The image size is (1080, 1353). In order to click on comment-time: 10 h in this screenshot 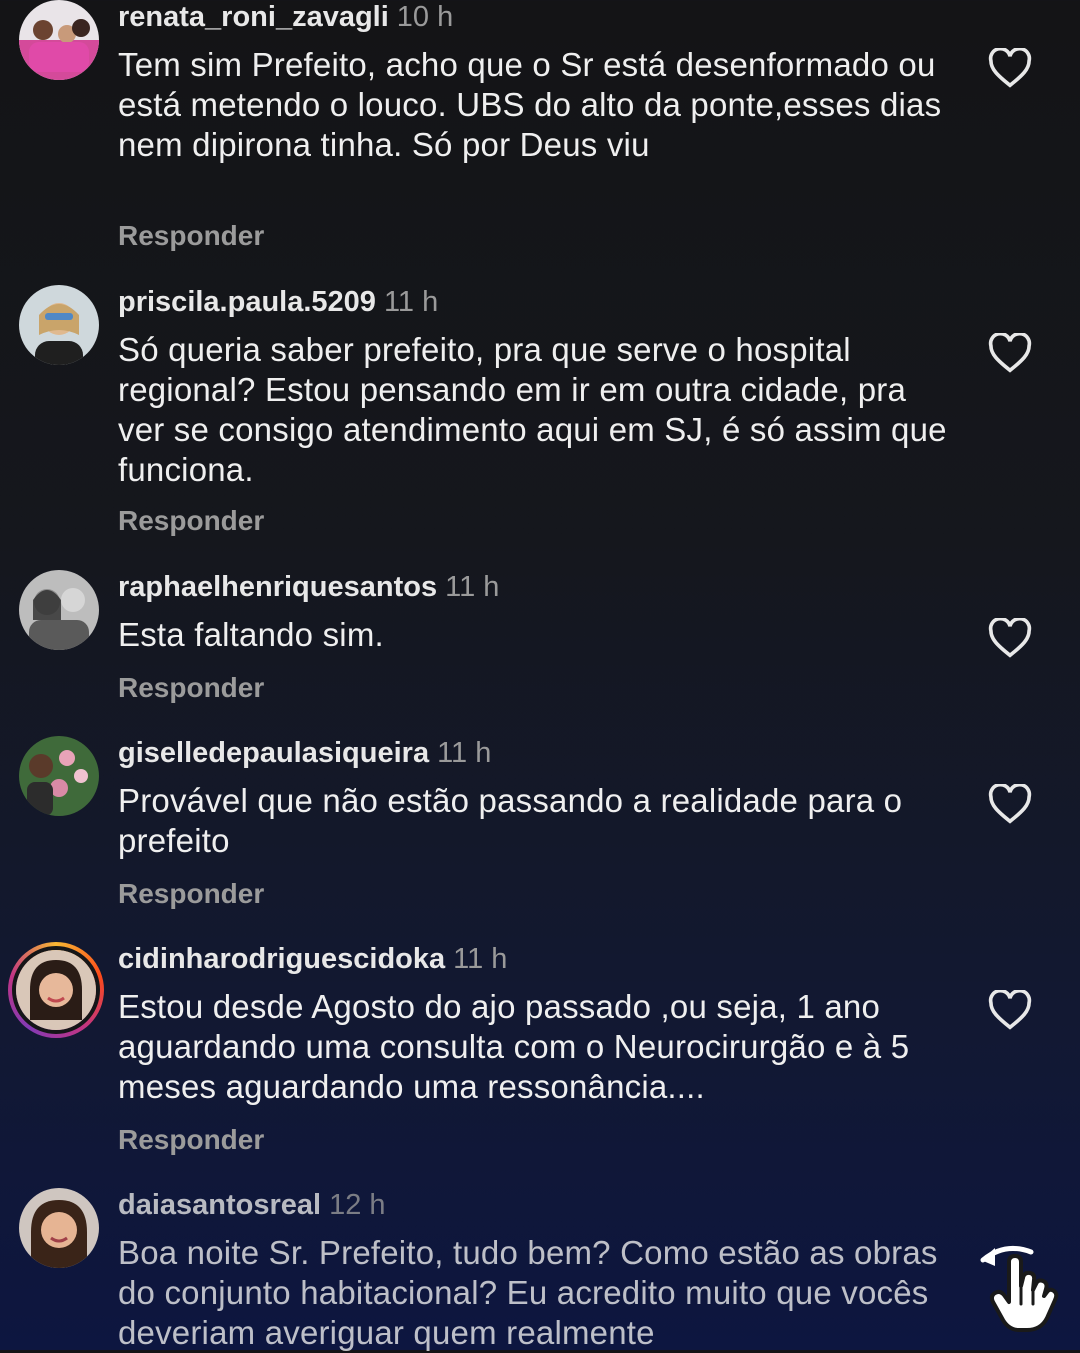, I will do `click(425, 17)`.